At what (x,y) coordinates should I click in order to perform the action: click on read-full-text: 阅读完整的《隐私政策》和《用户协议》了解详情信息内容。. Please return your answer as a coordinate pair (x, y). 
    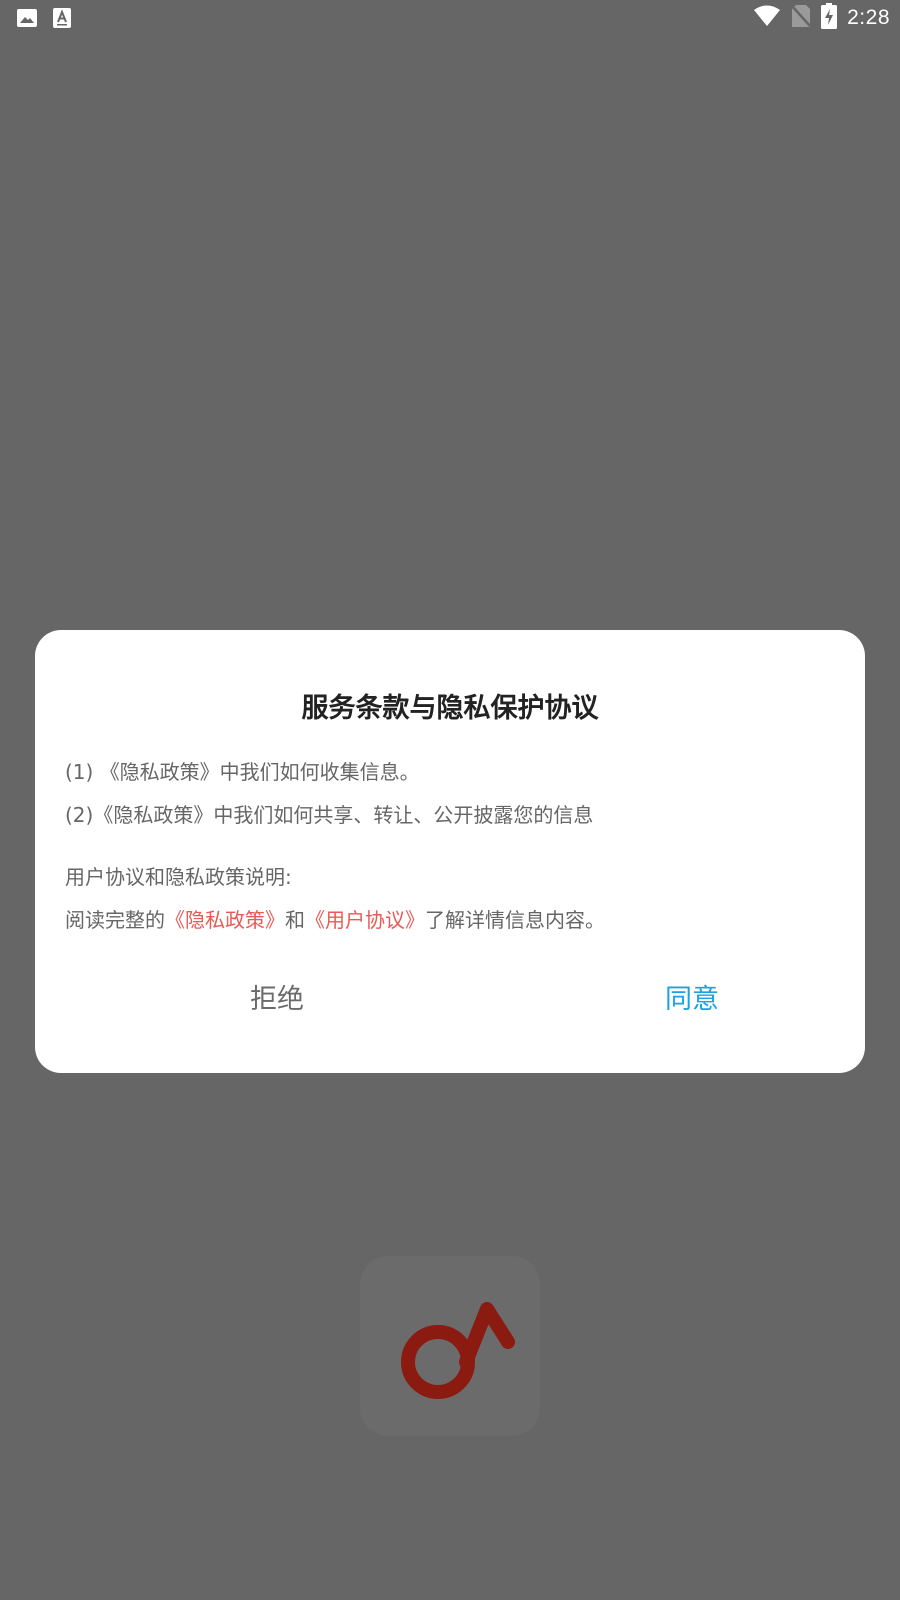
    Looking at the image, I should click on (335, 918).